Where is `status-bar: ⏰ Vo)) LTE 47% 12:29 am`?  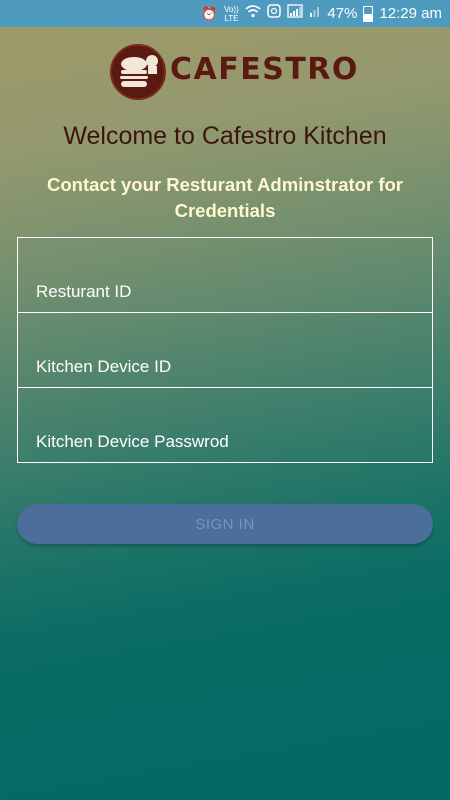 status-bar: ⏰ Vo)) LTE 47% 12:29 am is located at coordinates (225, 13).